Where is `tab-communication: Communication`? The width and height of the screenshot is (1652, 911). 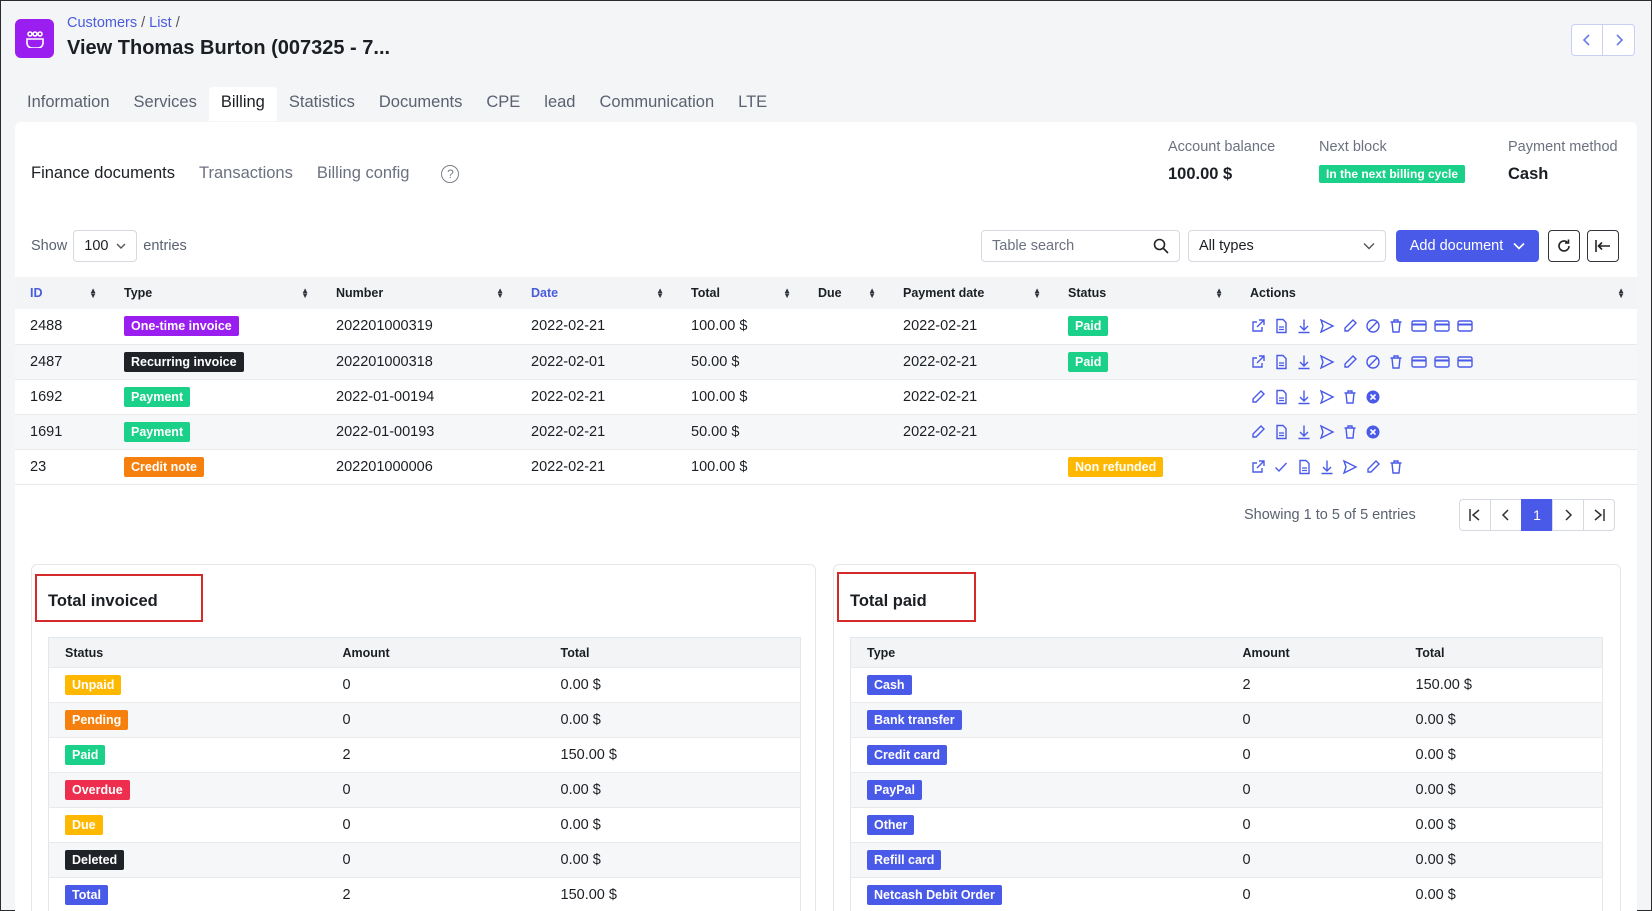
tab-communication: Communication is located at coordinates (656, 104).